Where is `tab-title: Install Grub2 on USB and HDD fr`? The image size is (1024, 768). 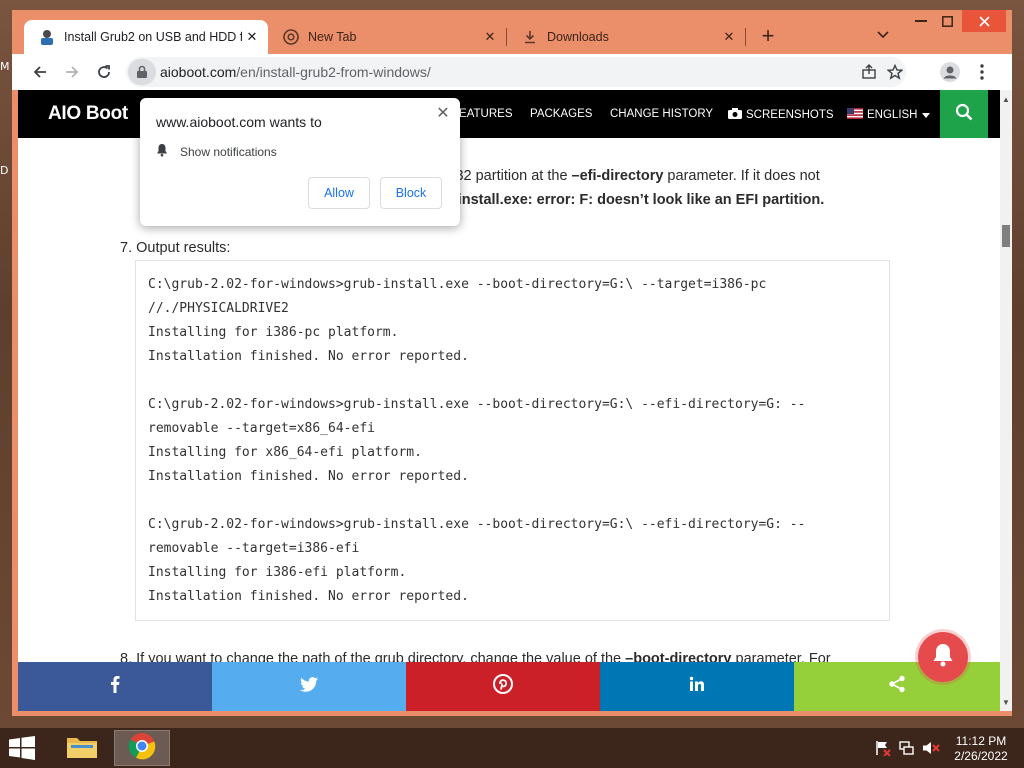 tab-title: Install Grub2 on USB and HDD fr is located at coordinates (153, 37).